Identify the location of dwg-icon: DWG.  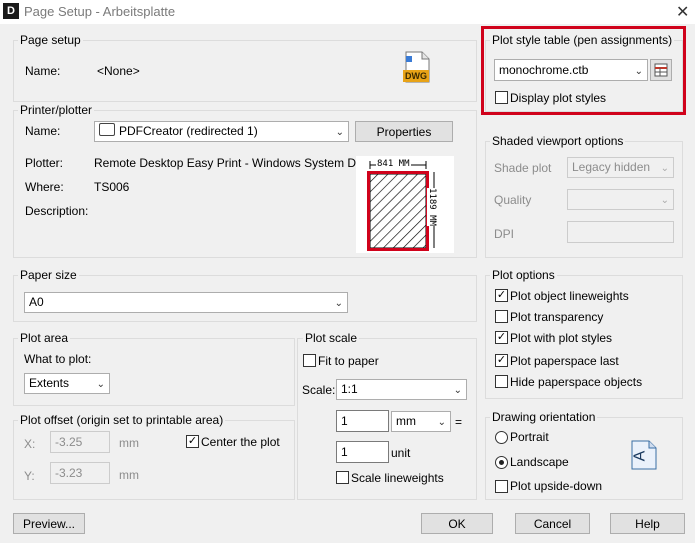
(417, 67).